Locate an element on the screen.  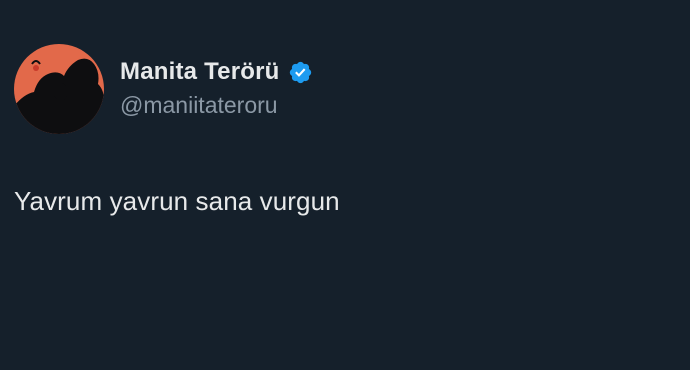
display-name: Manita Terörü is located at coordinates (200, 72).